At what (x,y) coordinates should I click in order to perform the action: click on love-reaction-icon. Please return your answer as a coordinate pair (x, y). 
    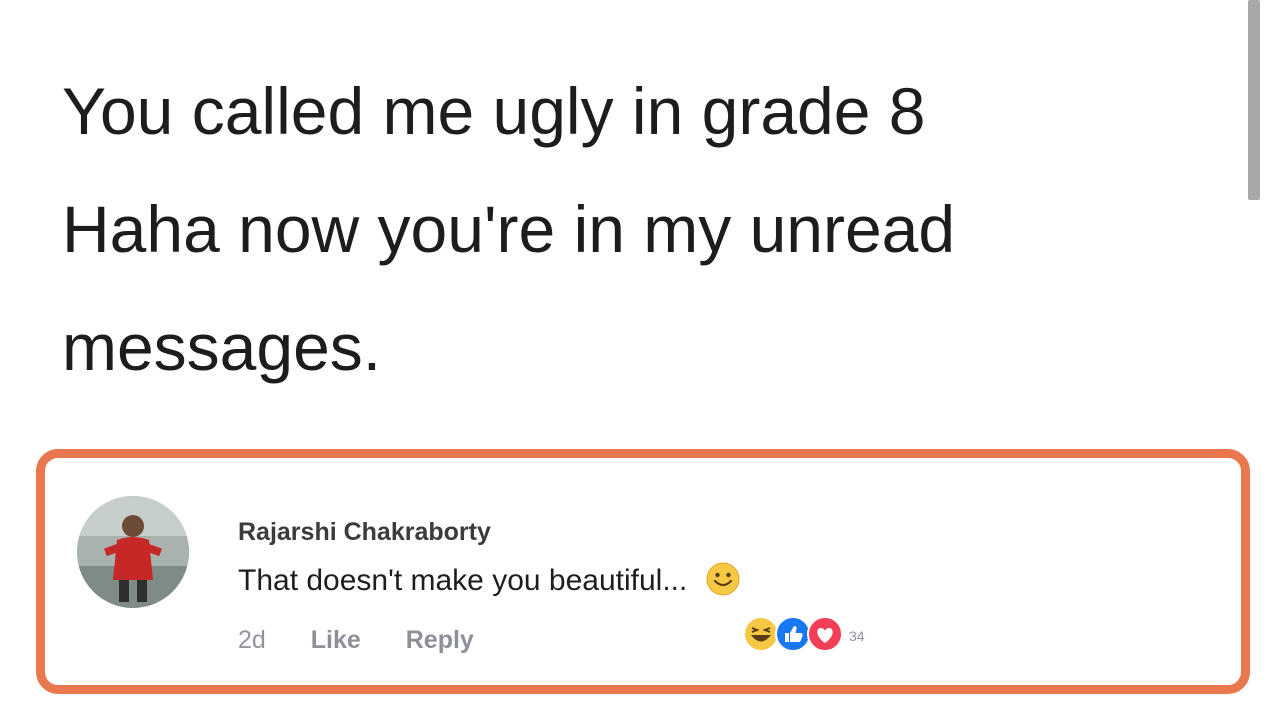
    Looking at the image, I should click on (825, 636).